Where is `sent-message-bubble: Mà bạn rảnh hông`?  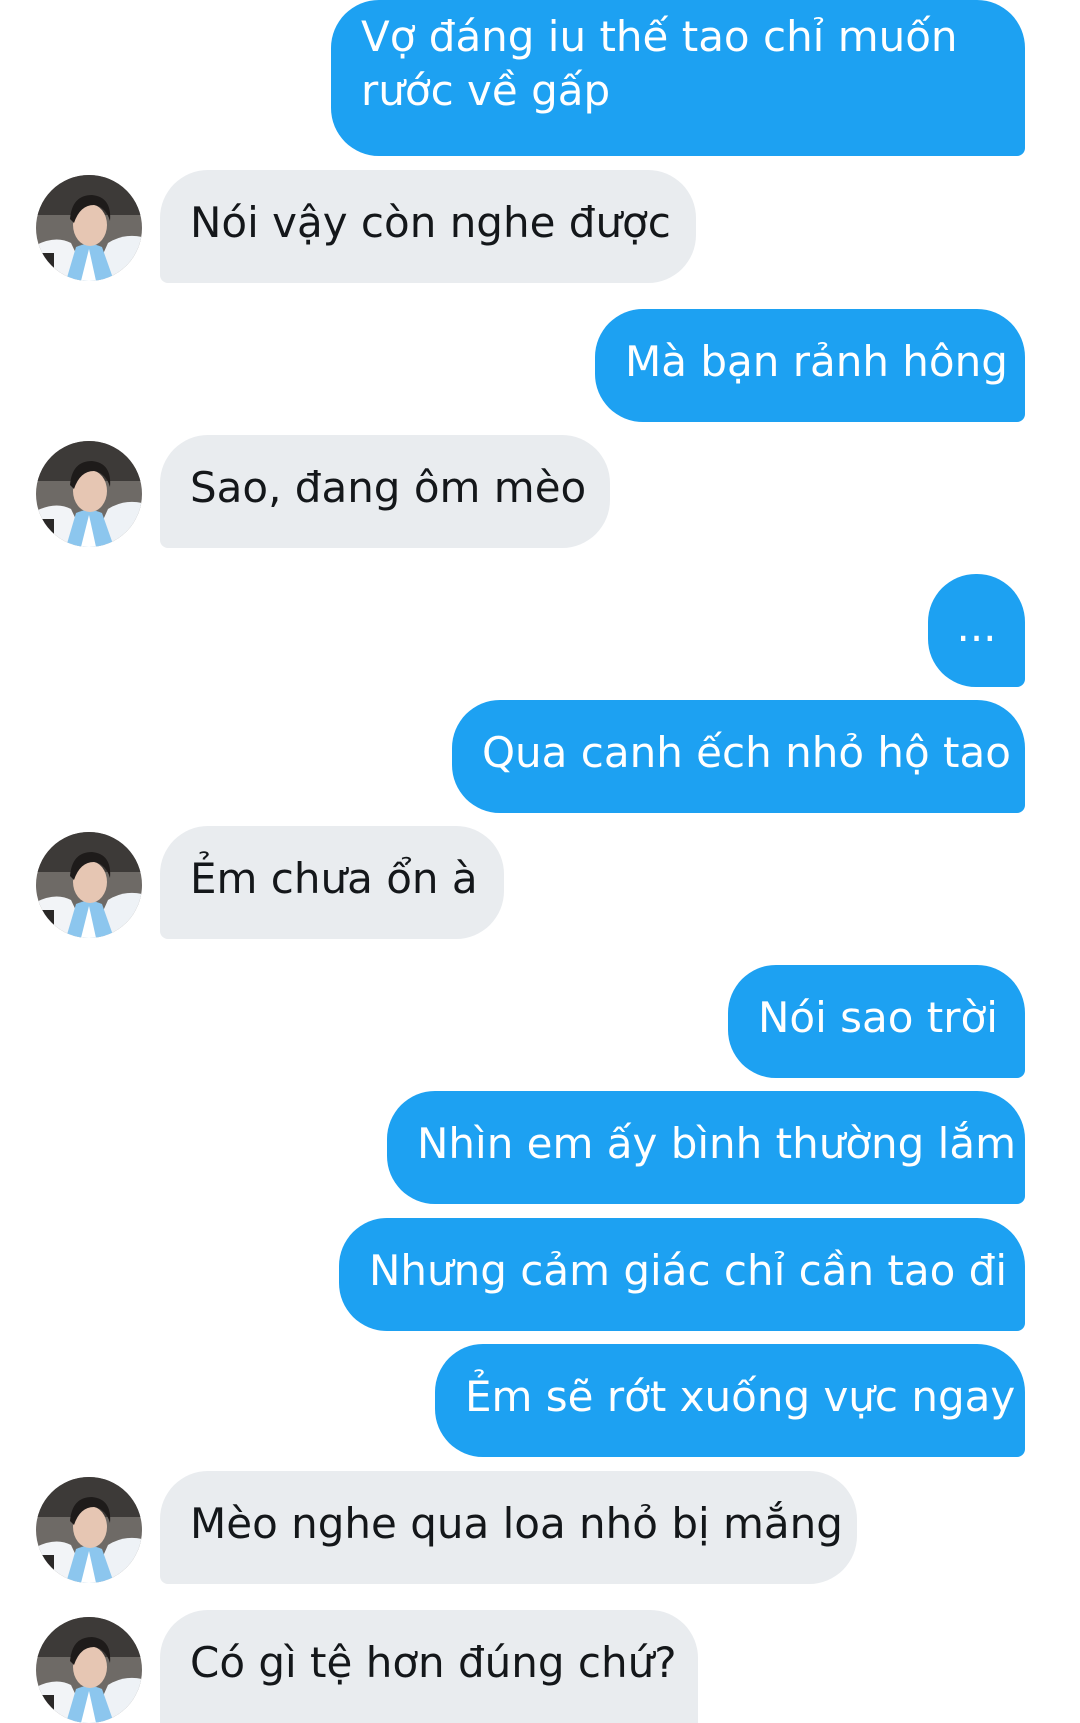 sent-message-bubble: Mà bạn rảnh hông is located at coordinates (810, 365).